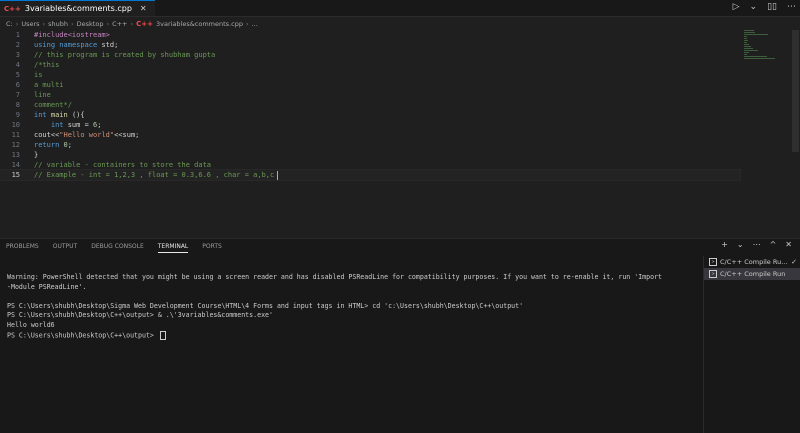 The image size is (800, 433). I want to click on line-number: 1, so click(17, 35).